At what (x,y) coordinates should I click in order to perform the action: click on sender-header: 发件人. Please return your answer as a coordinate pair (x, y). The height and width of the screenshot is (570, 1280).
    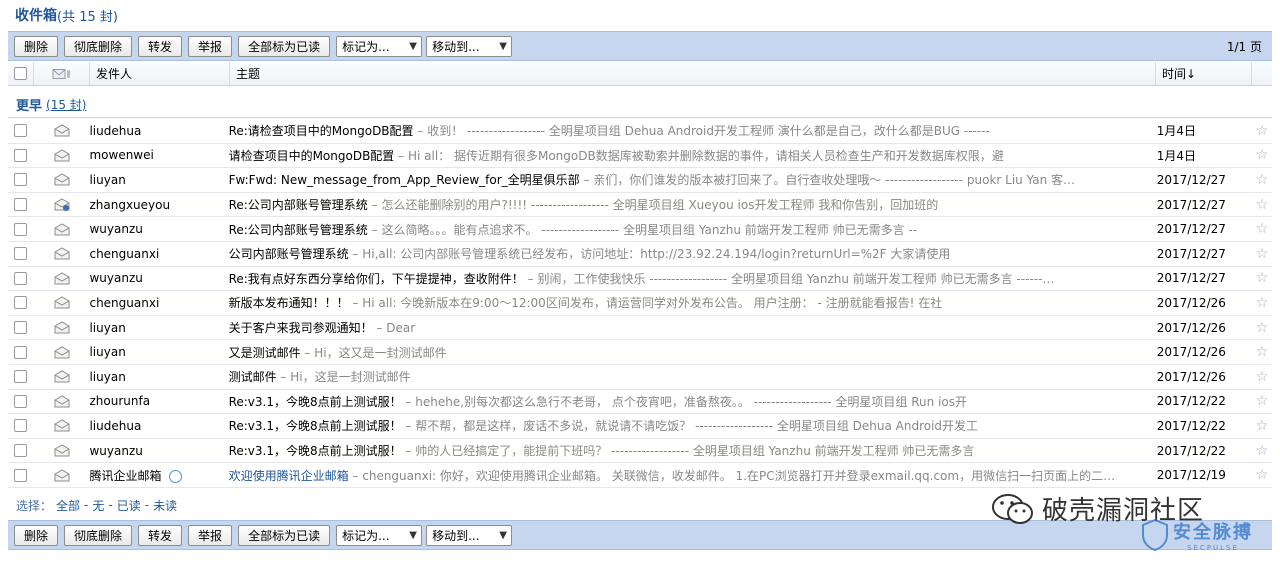
    Looking at the image, I should click on (160, 73).